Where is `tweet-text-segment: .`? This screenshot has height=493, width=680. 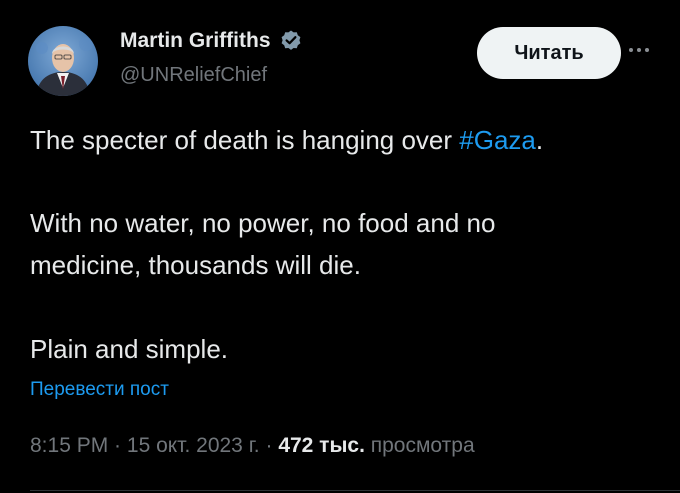
tweet-text-segment: . is located at coordinates (539, 140).